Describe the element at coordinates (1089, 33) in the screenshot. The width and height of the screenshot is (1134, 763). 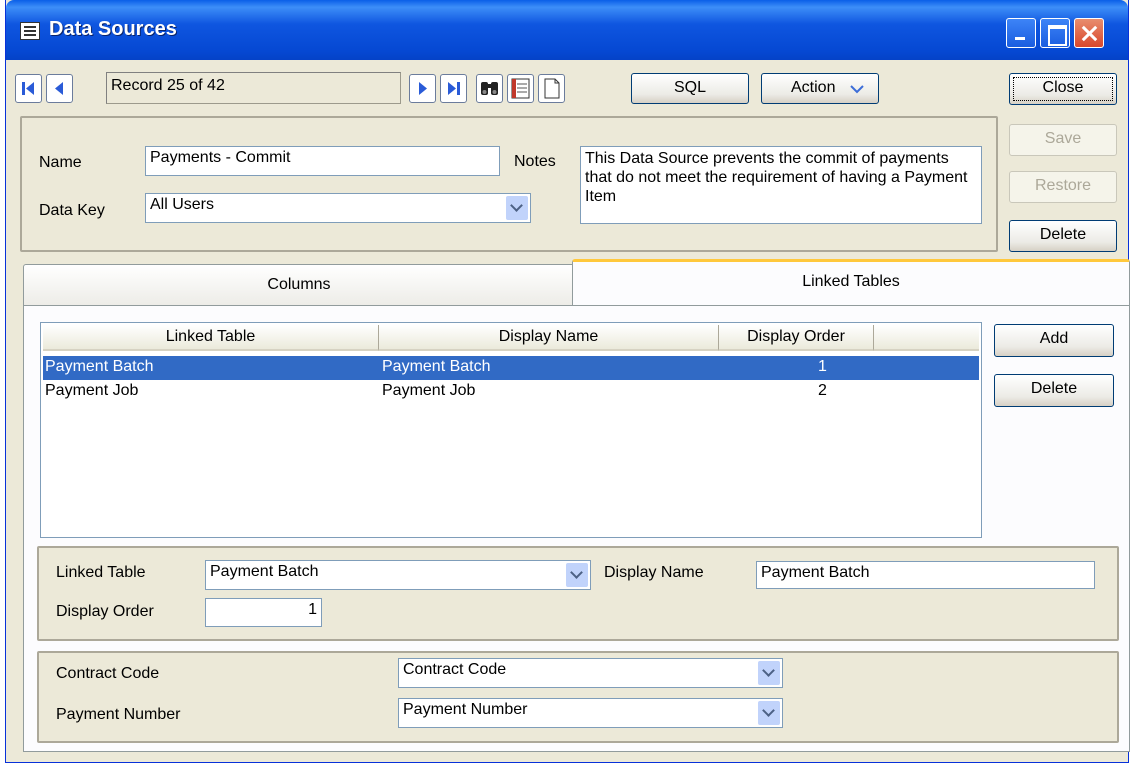
I see `close-window-button` at that location.